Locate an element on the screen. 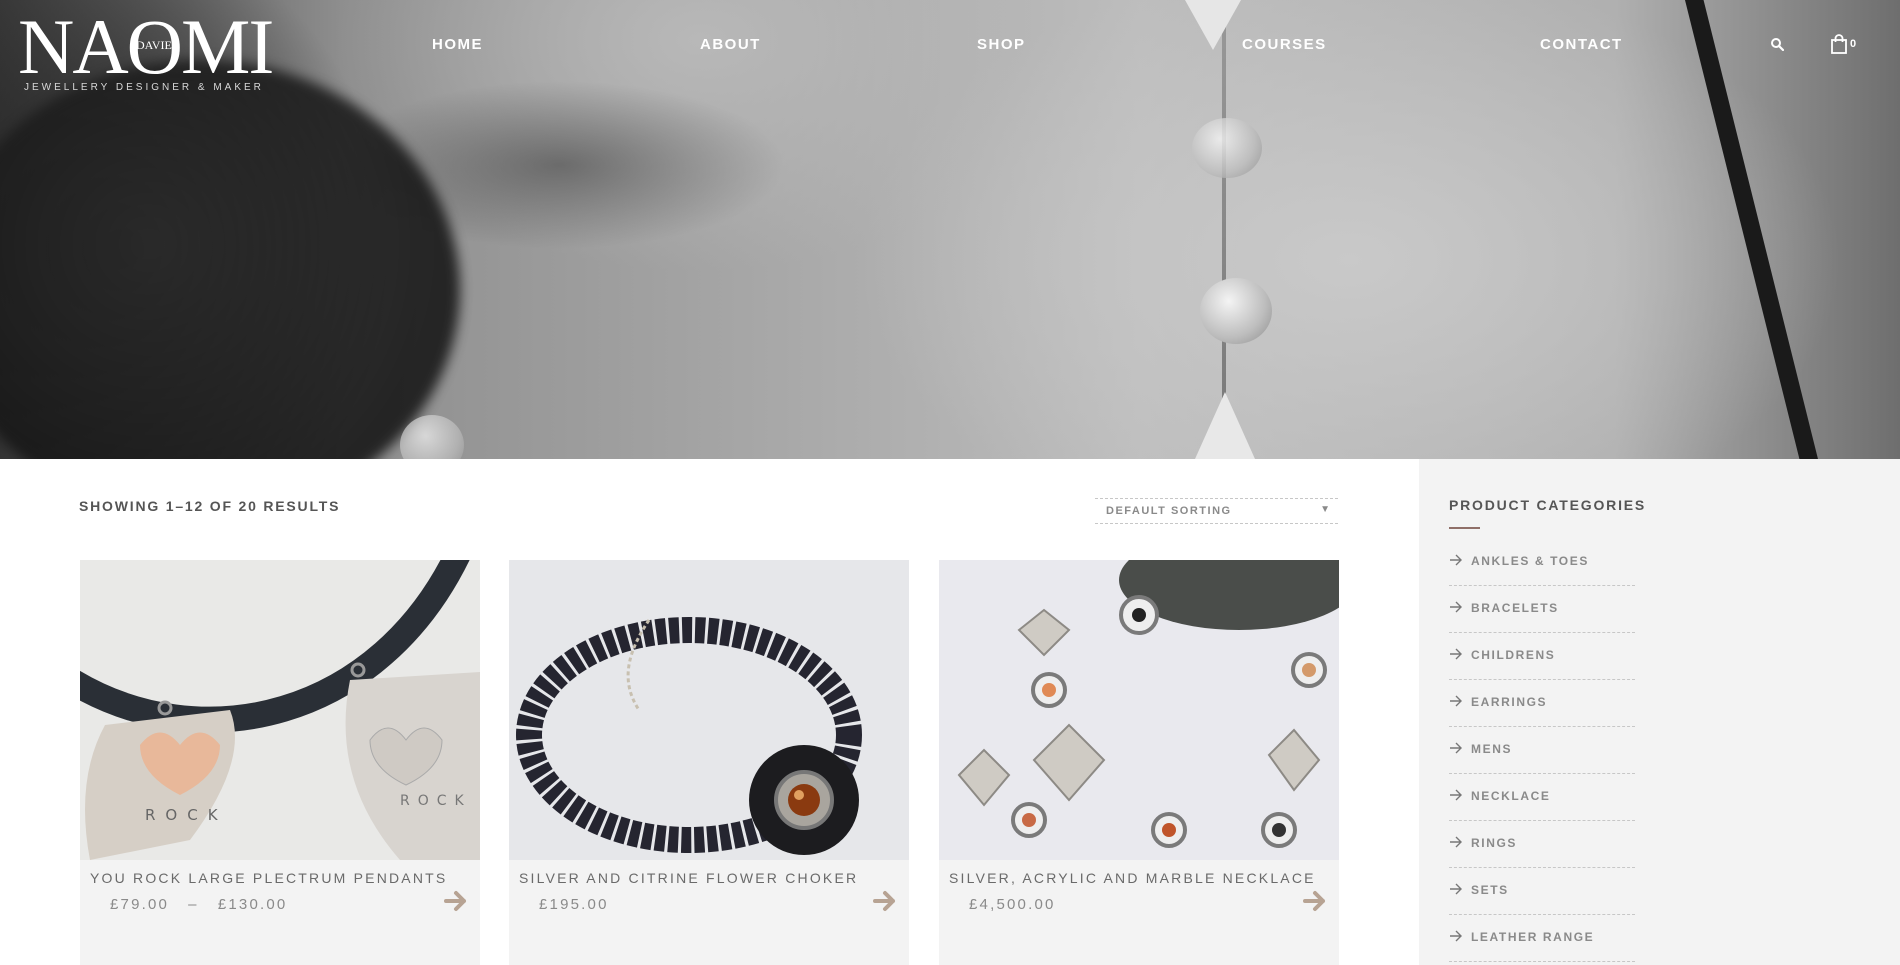 The width and height of the screenshot is (1900, 965). nav-courses: COURSES is located at coordinates (1284, 44).